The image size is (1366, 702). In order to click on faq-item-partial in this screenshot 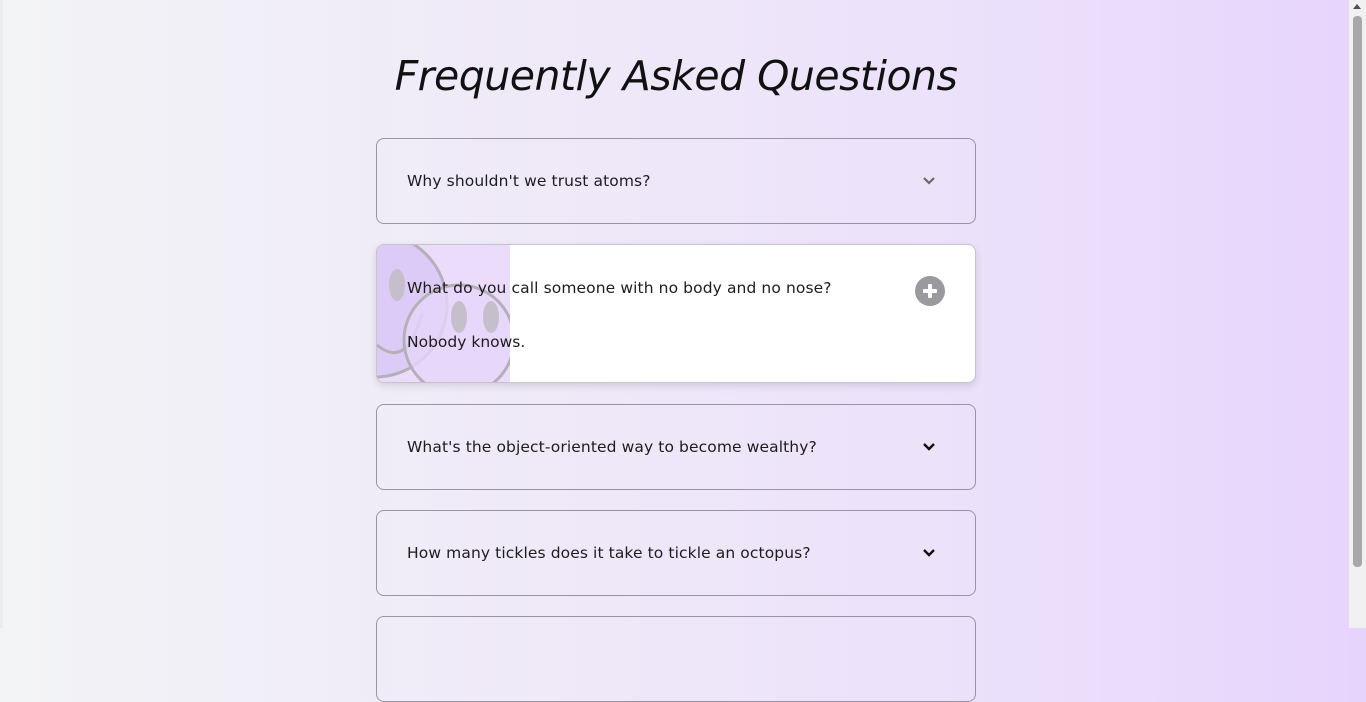, I will do `click(676, 659)`.